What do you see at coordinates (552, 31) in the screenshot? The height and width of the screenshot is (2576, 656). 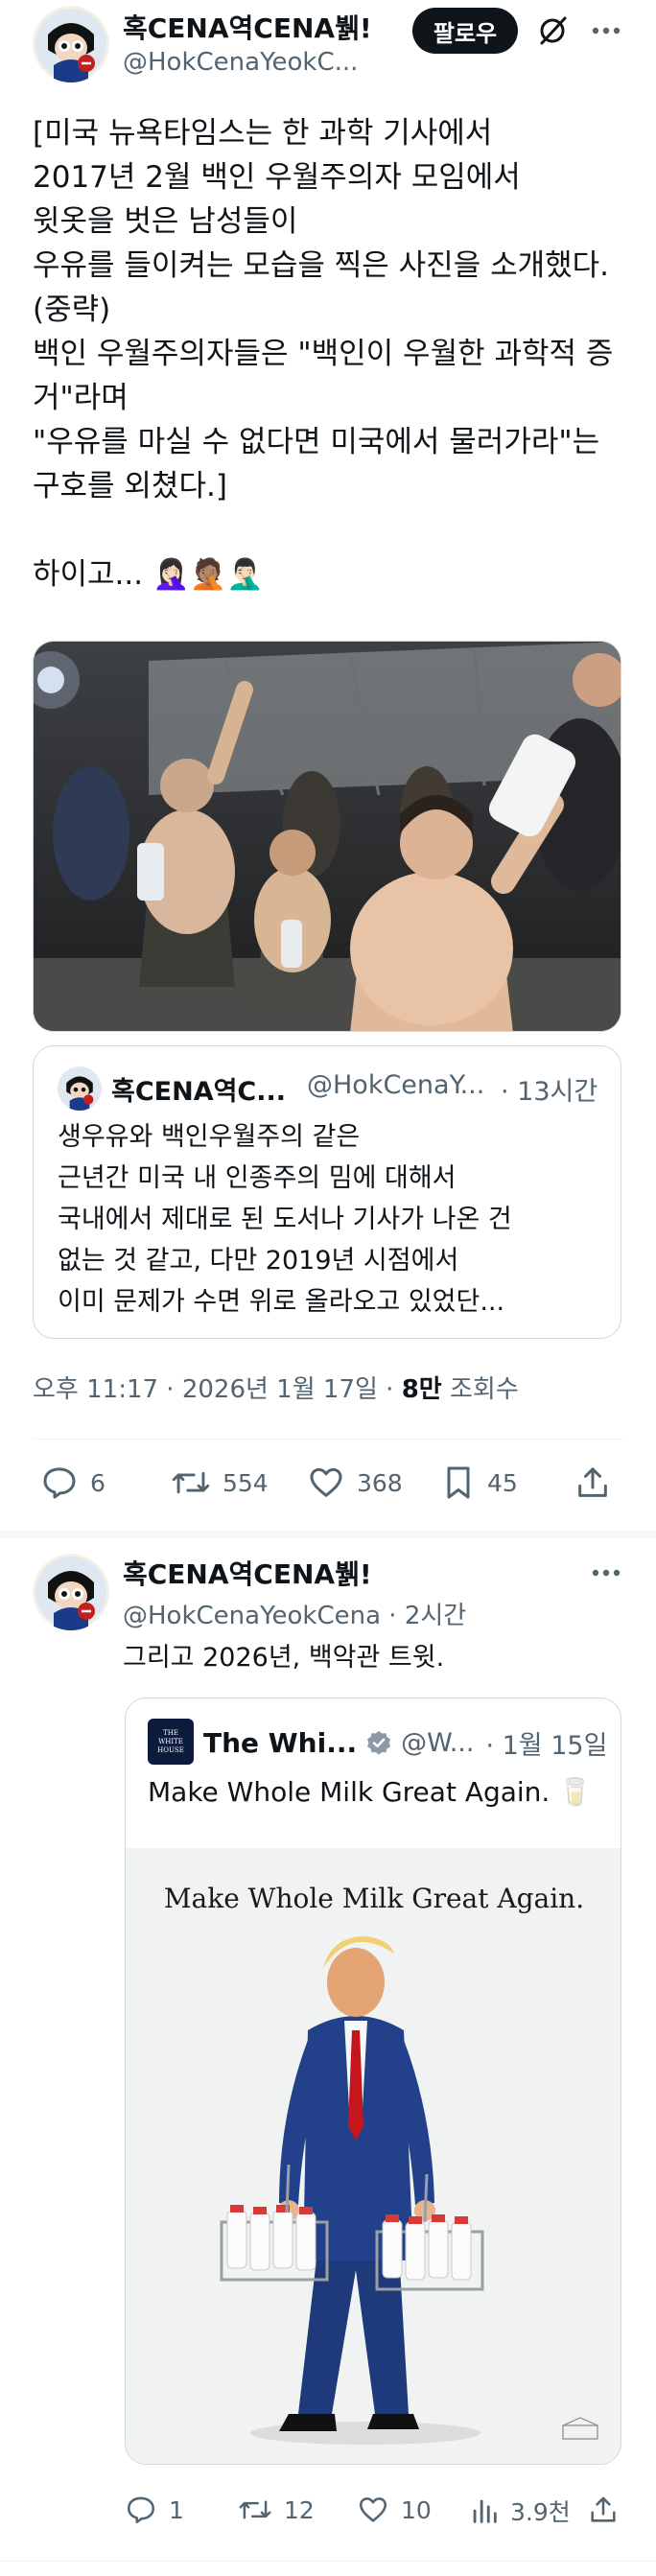 I see `grok-icon` at bounding box center [552, 31].